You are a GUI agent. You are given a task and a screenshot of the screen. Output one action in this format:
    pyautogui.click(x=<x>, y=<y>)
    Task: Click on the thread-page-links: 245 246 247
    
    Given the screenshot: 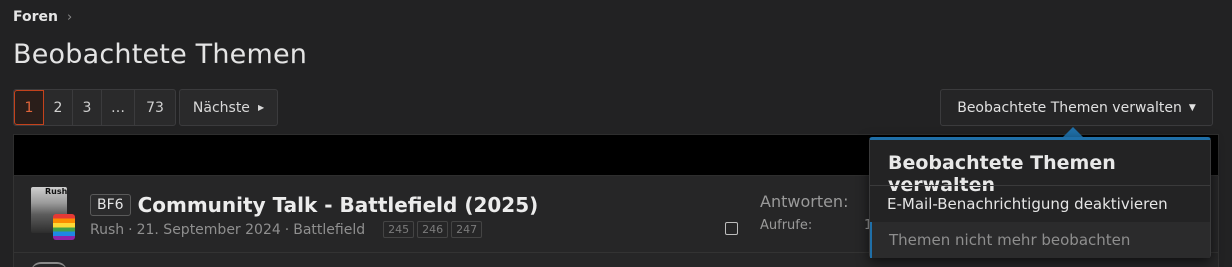 What is the action you would take?
    pyautogui.click(x=433, y=229)
    